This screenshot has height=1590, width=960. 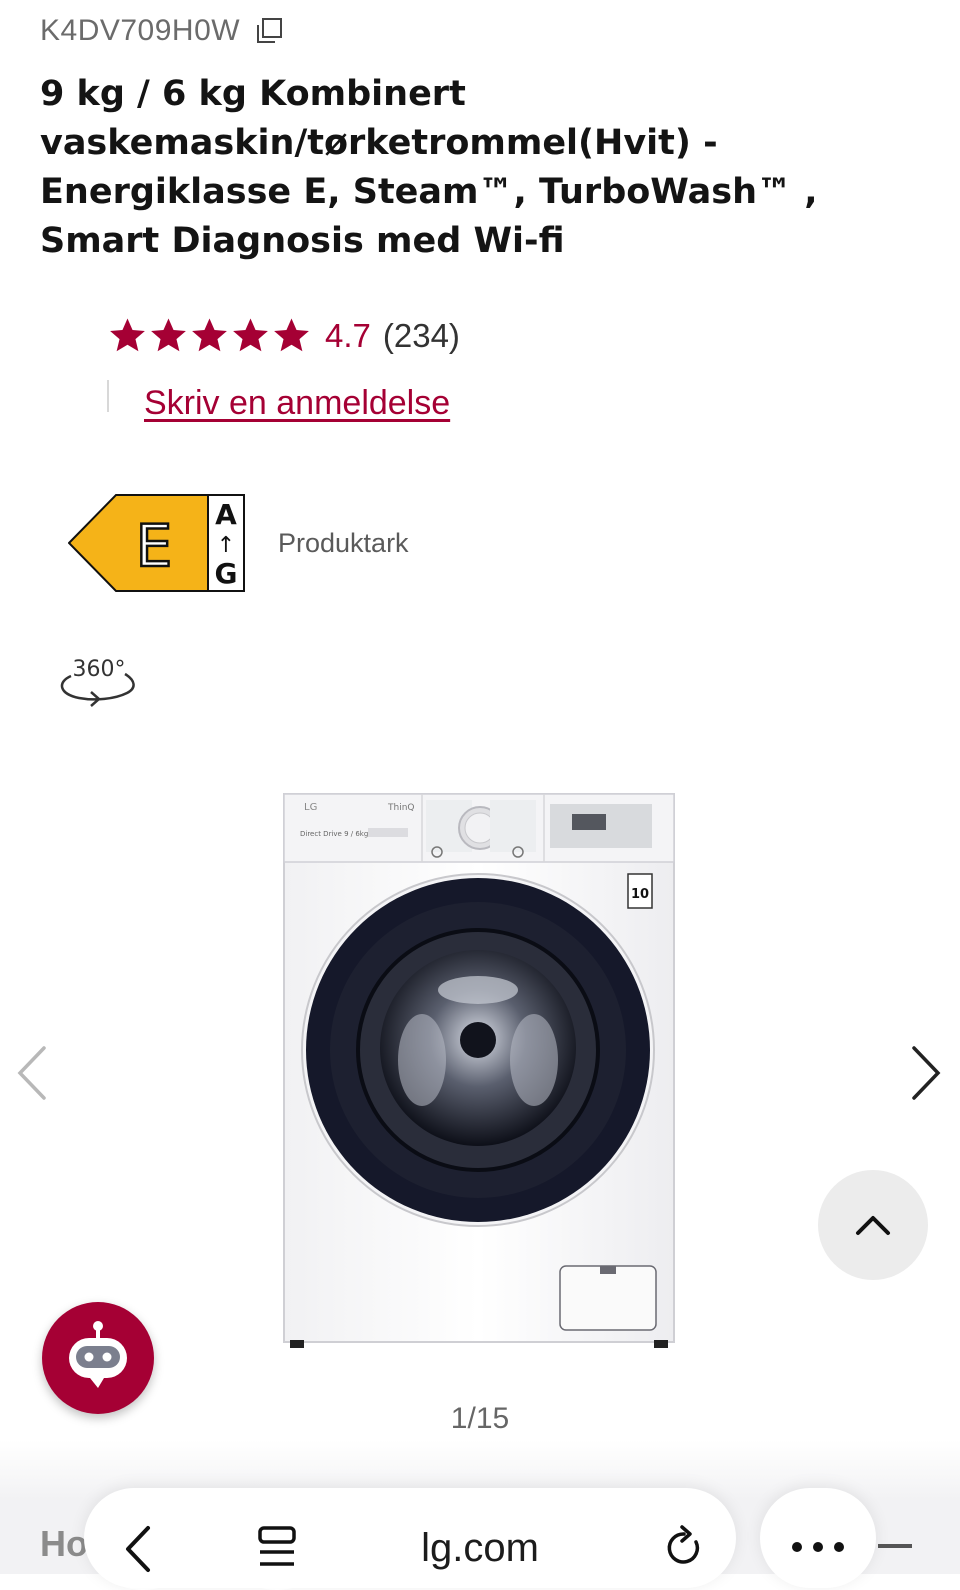 What do you see at coordinates (226, 514) in the screenshot?
I see `energy-scale-top: A` at bounding box center [226, 514].